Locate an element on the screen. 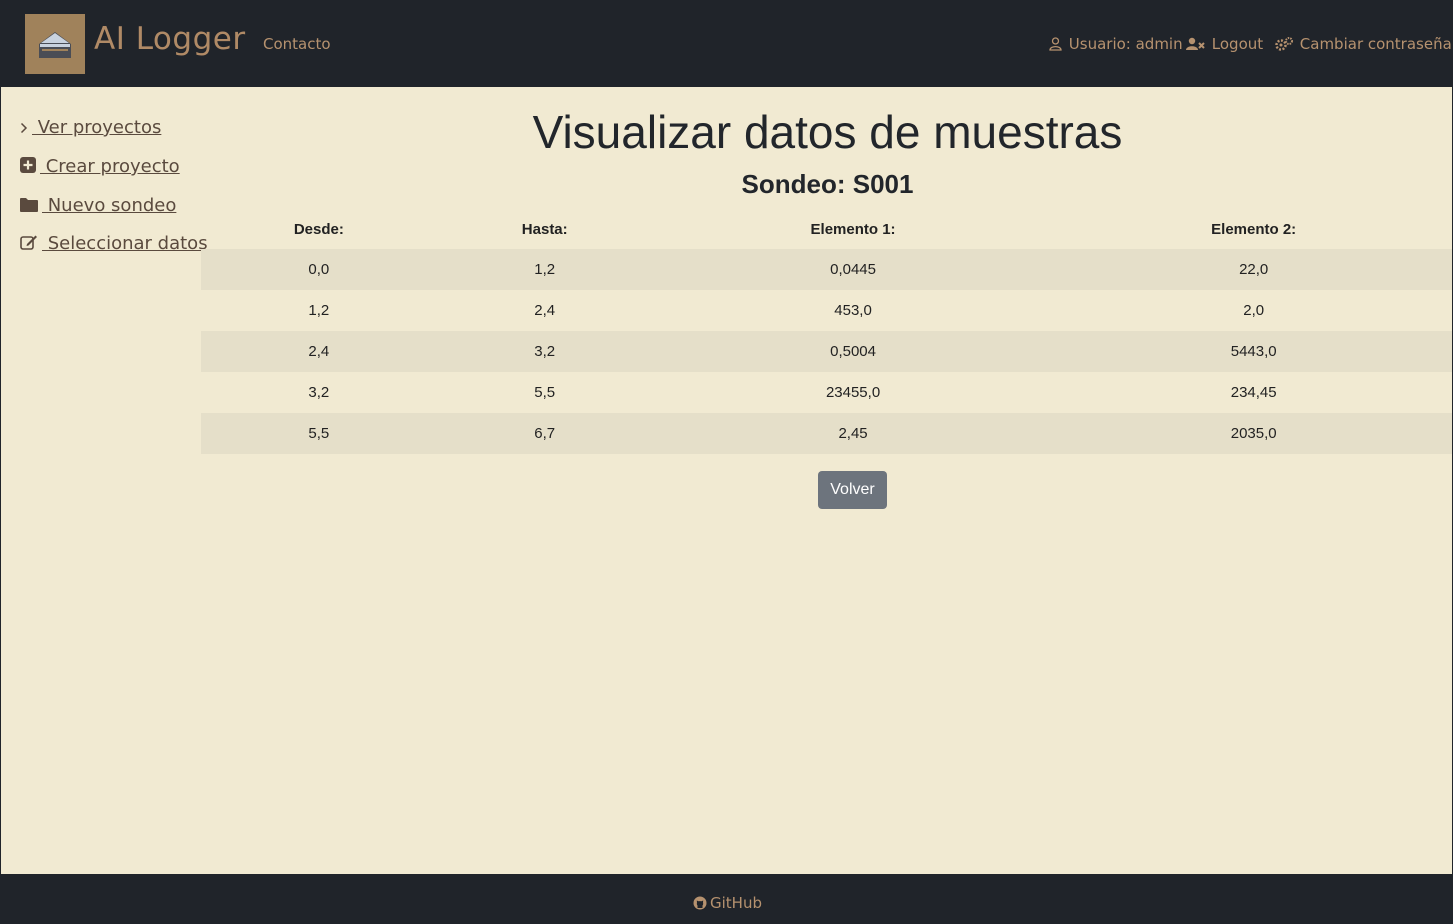 This screenshot has width=1453, height=924. github-label: GitHub is located at coordinates (736, 903).